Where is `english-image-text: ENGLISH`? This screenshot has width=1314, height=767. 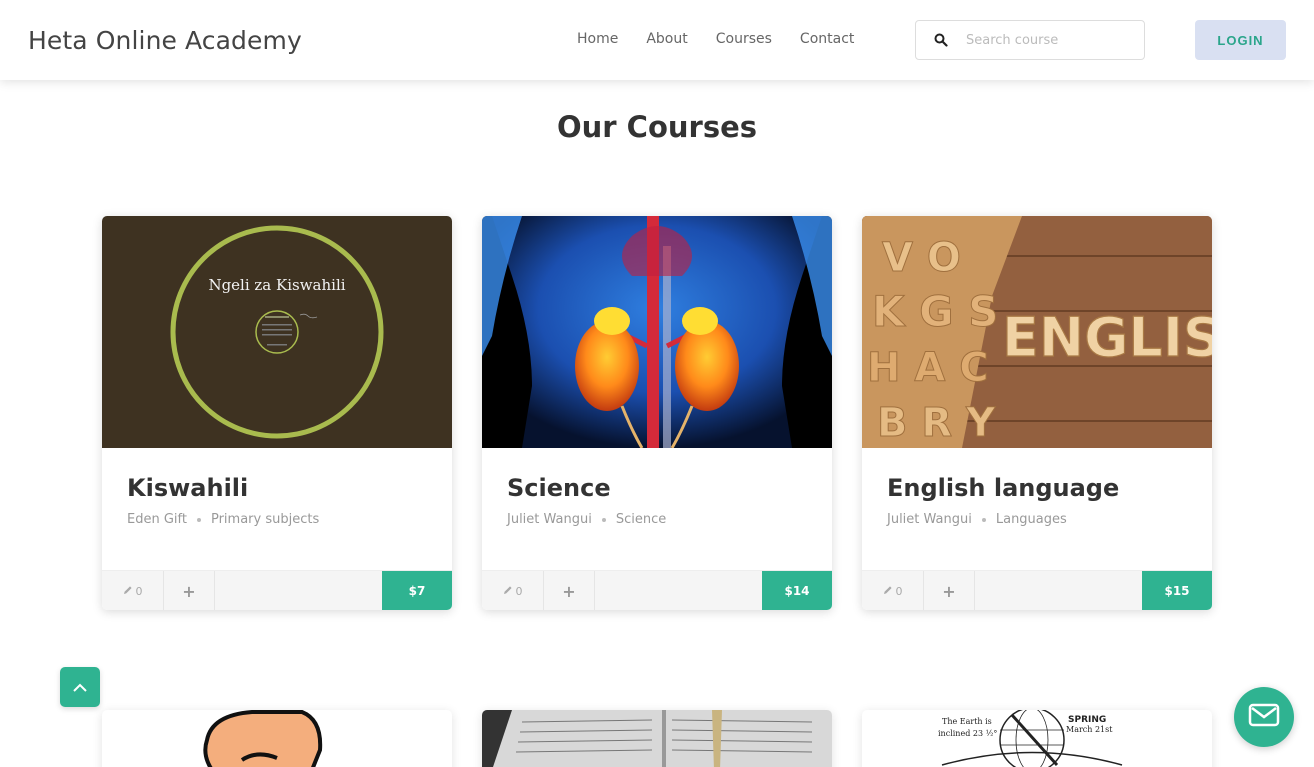 english-image-text: ENGLISH is located at coordinates (1107, 337).